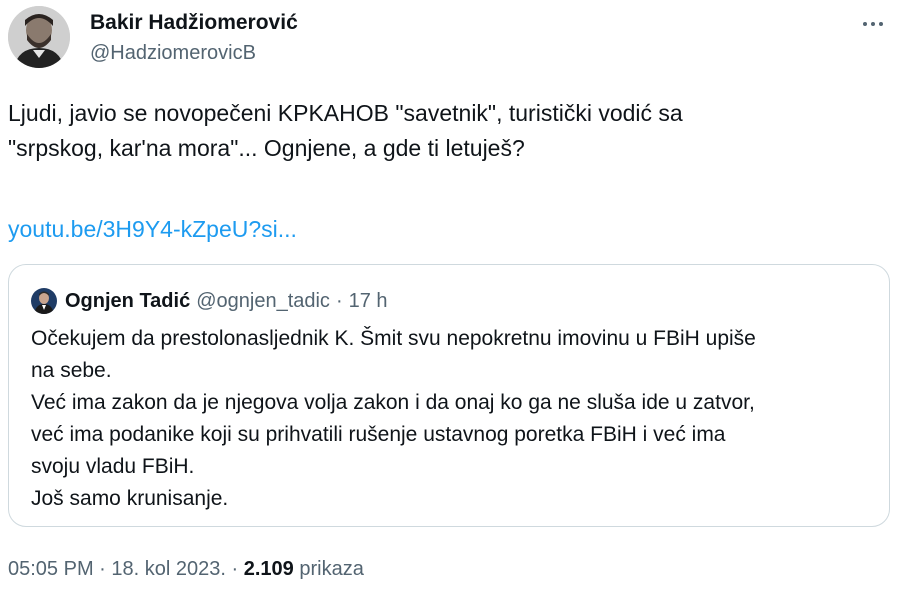  I want to click on quoted-tweet-header: Ognjen Tadić @ognjen_tadic · 17 h, so click(209, 301).